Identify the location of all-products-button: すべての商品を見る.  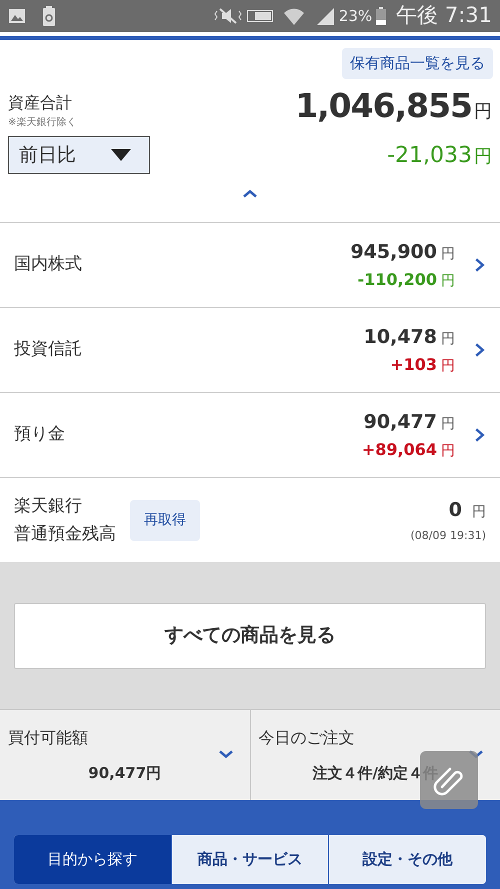
(250, 635).